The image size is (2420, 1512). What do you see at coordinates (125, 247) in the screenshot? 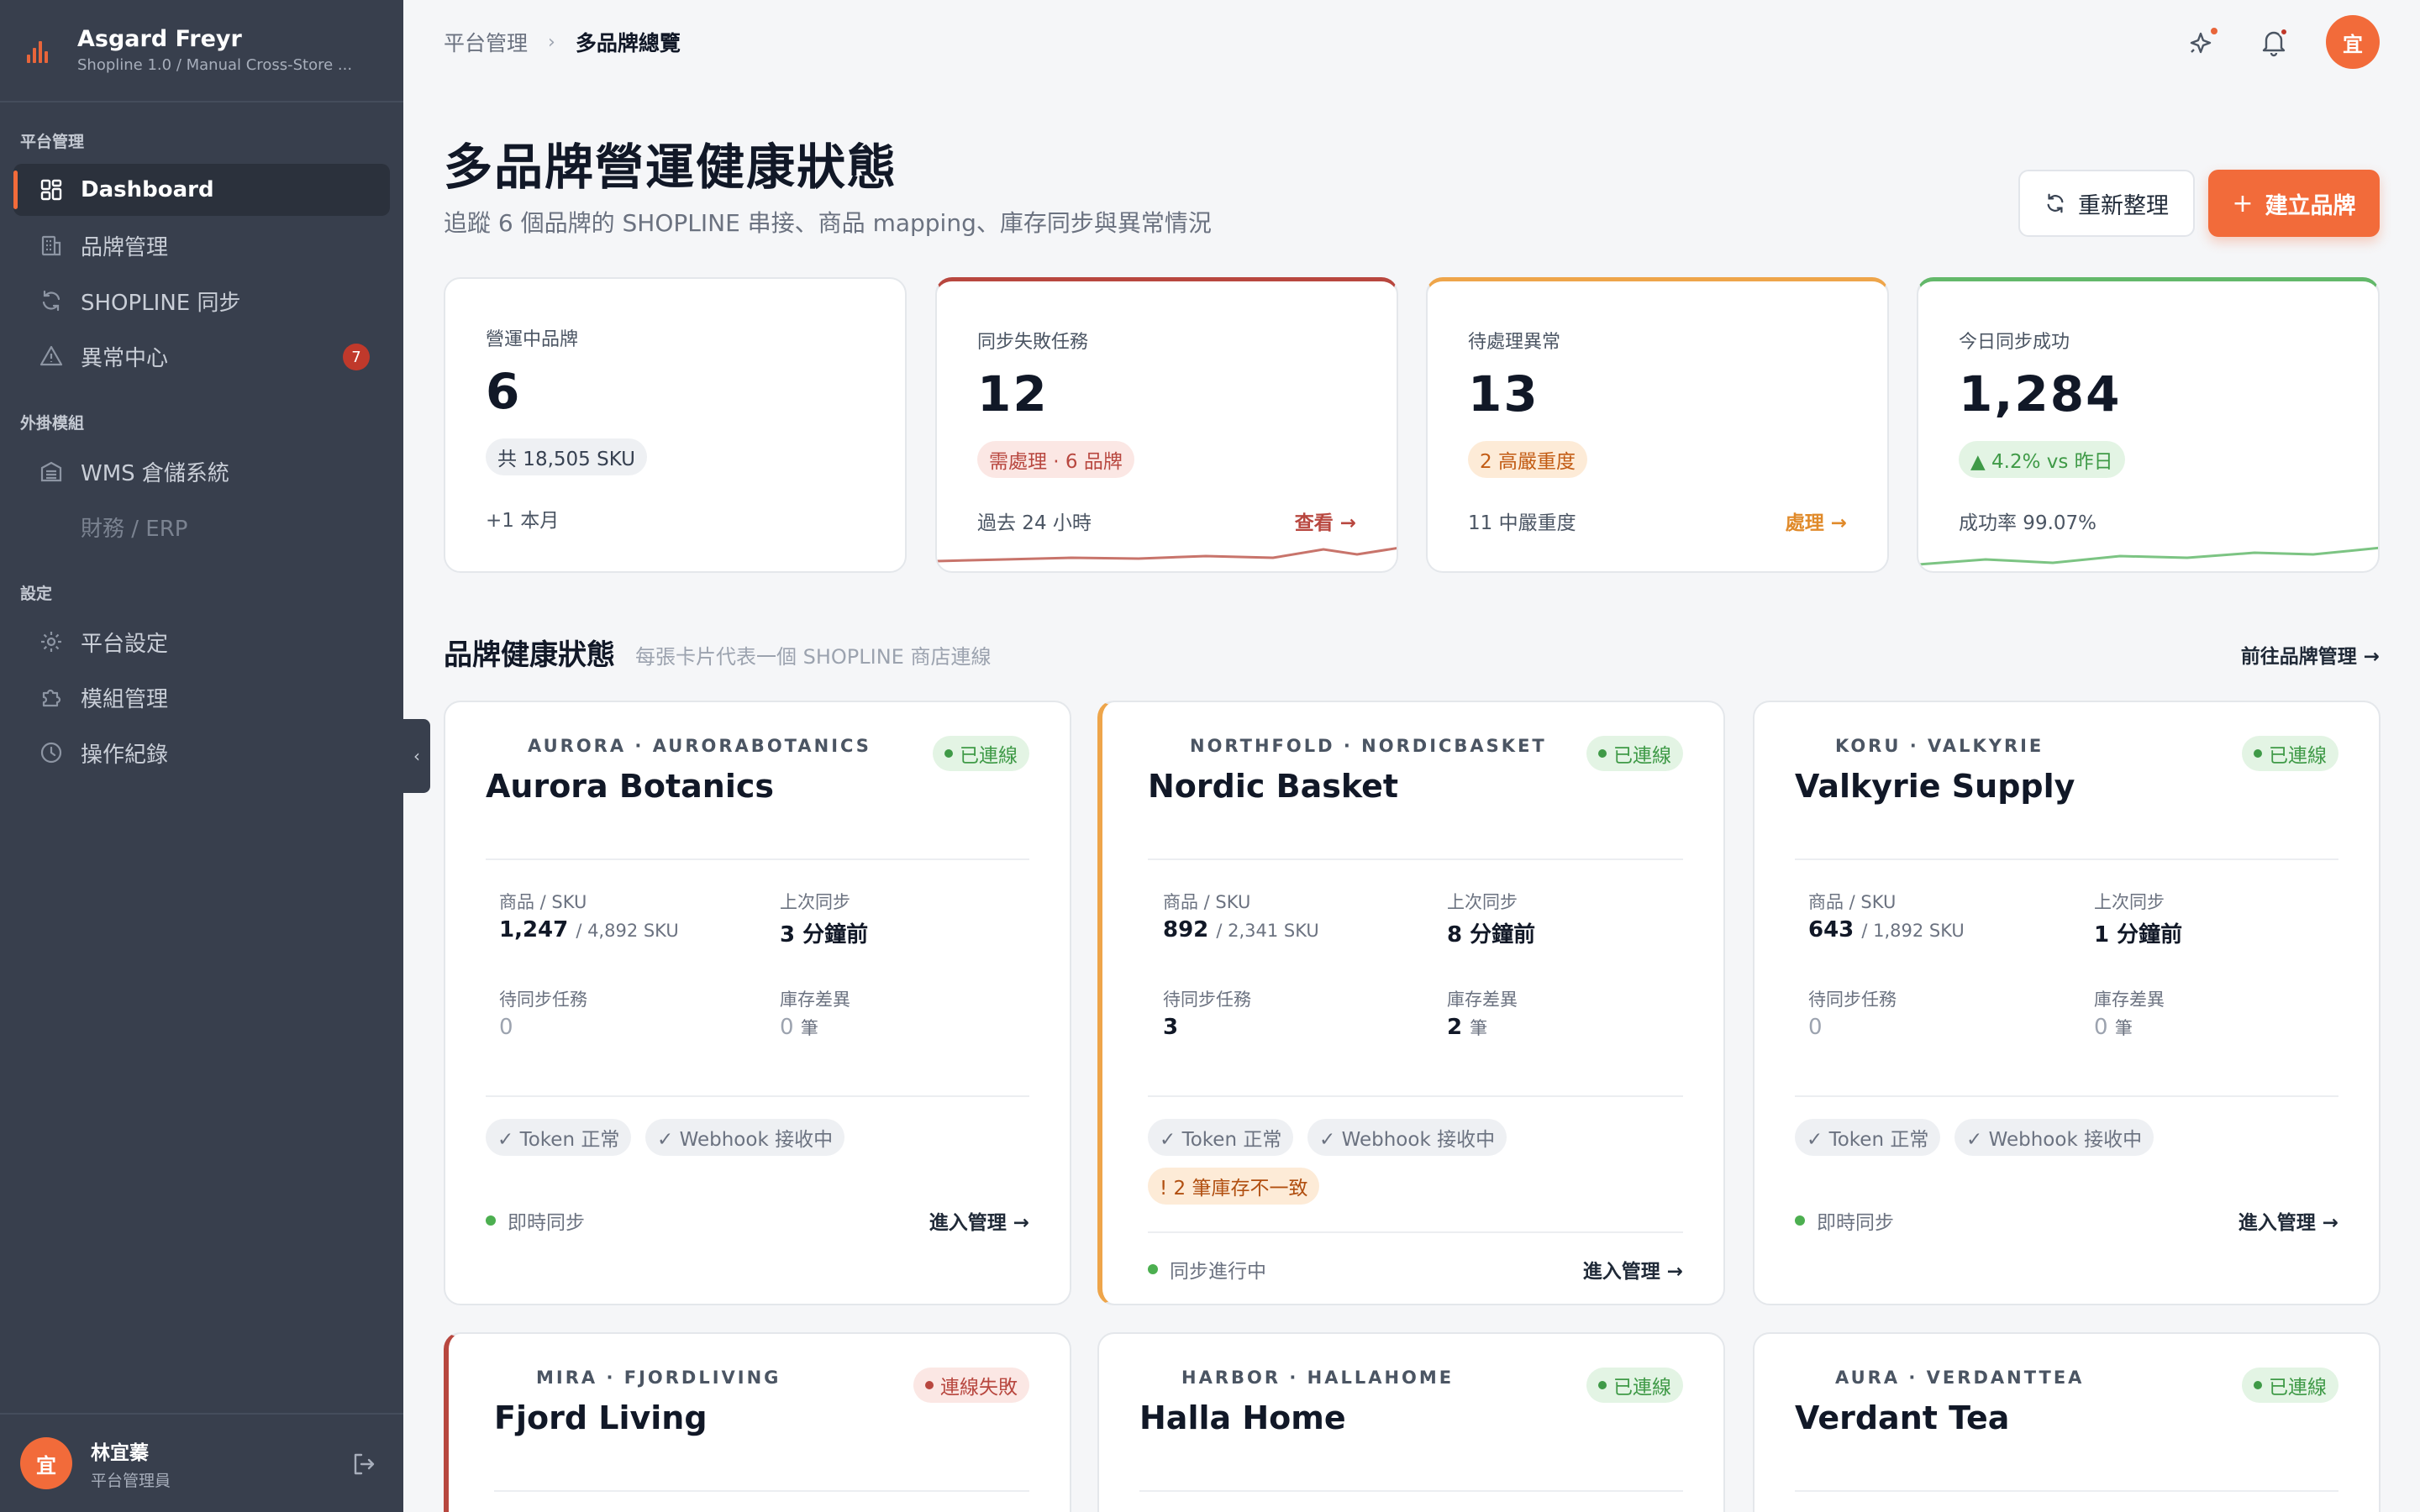
I see `sidebar-item-label: 品牌管理` at bounding box center [125, 247].